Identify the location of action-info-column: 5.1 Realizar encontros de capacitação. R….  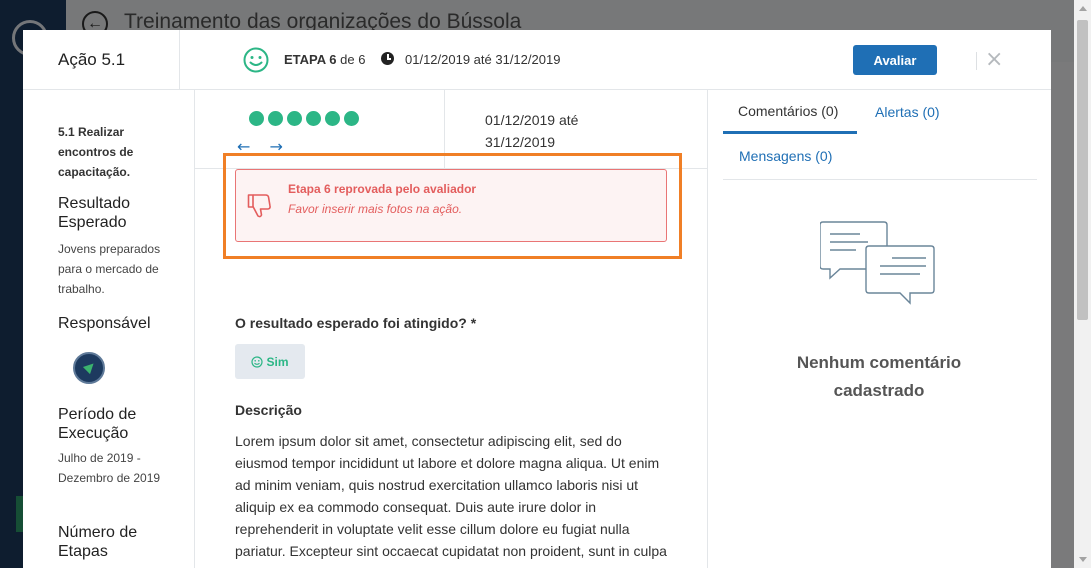
(109, 329).